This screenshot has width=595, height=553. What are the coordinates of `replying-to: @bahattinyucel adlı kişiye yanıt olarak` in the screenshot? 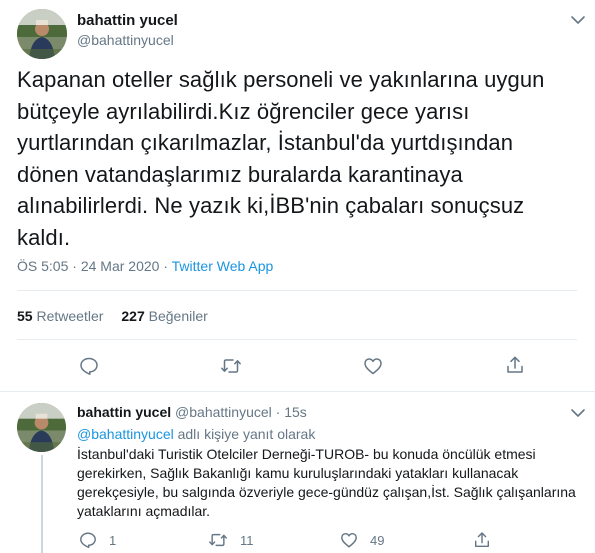 It's located at (196, 434).